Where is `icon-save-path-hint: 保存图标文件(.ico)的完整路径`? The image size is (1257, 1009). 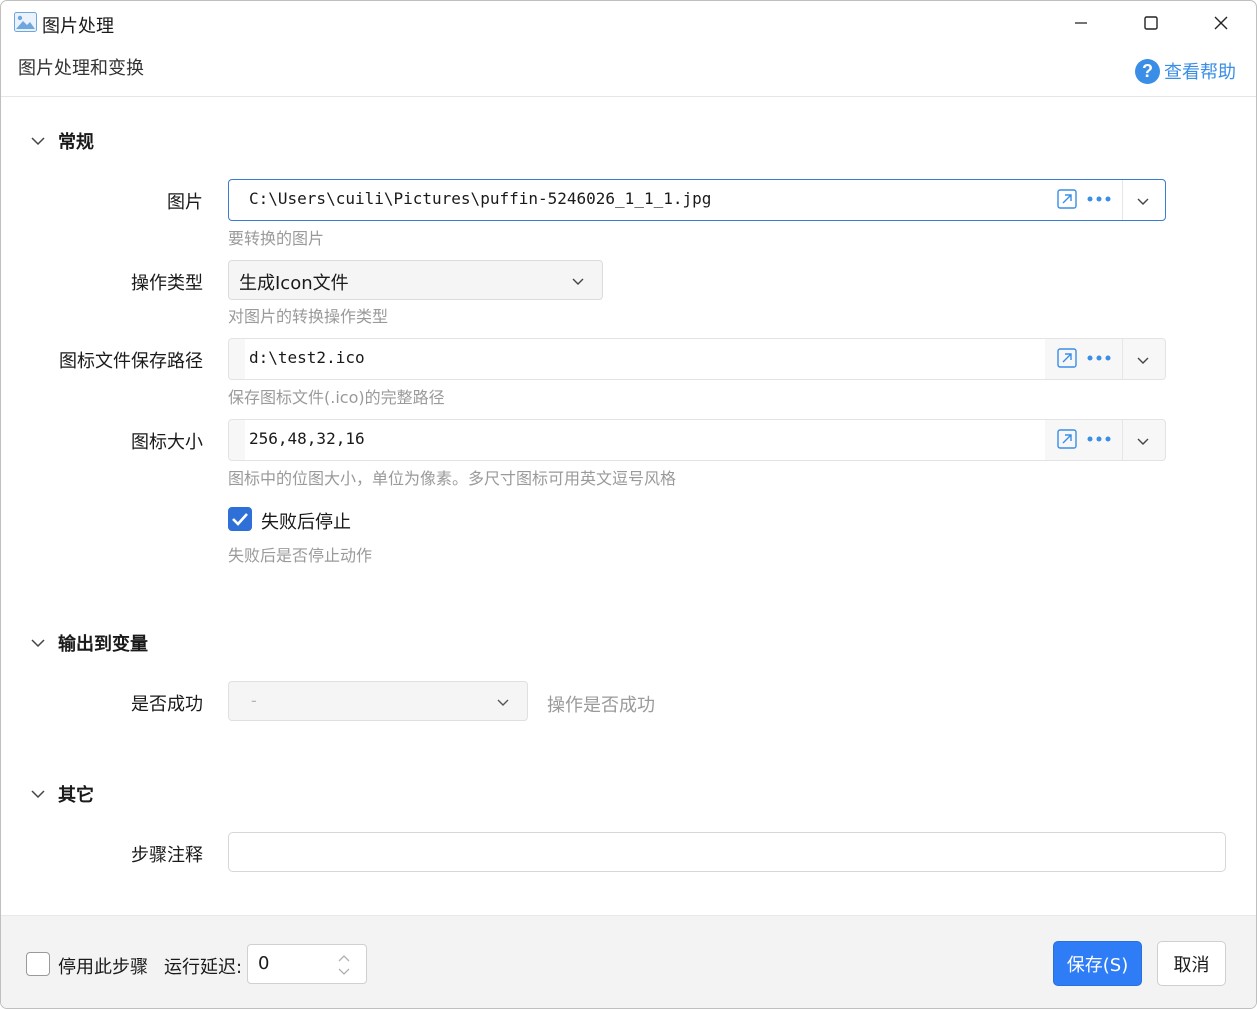 icon-save-path-hint: 保存图标文件(.ico)的完整路径 is located at coordinates (336, 397).